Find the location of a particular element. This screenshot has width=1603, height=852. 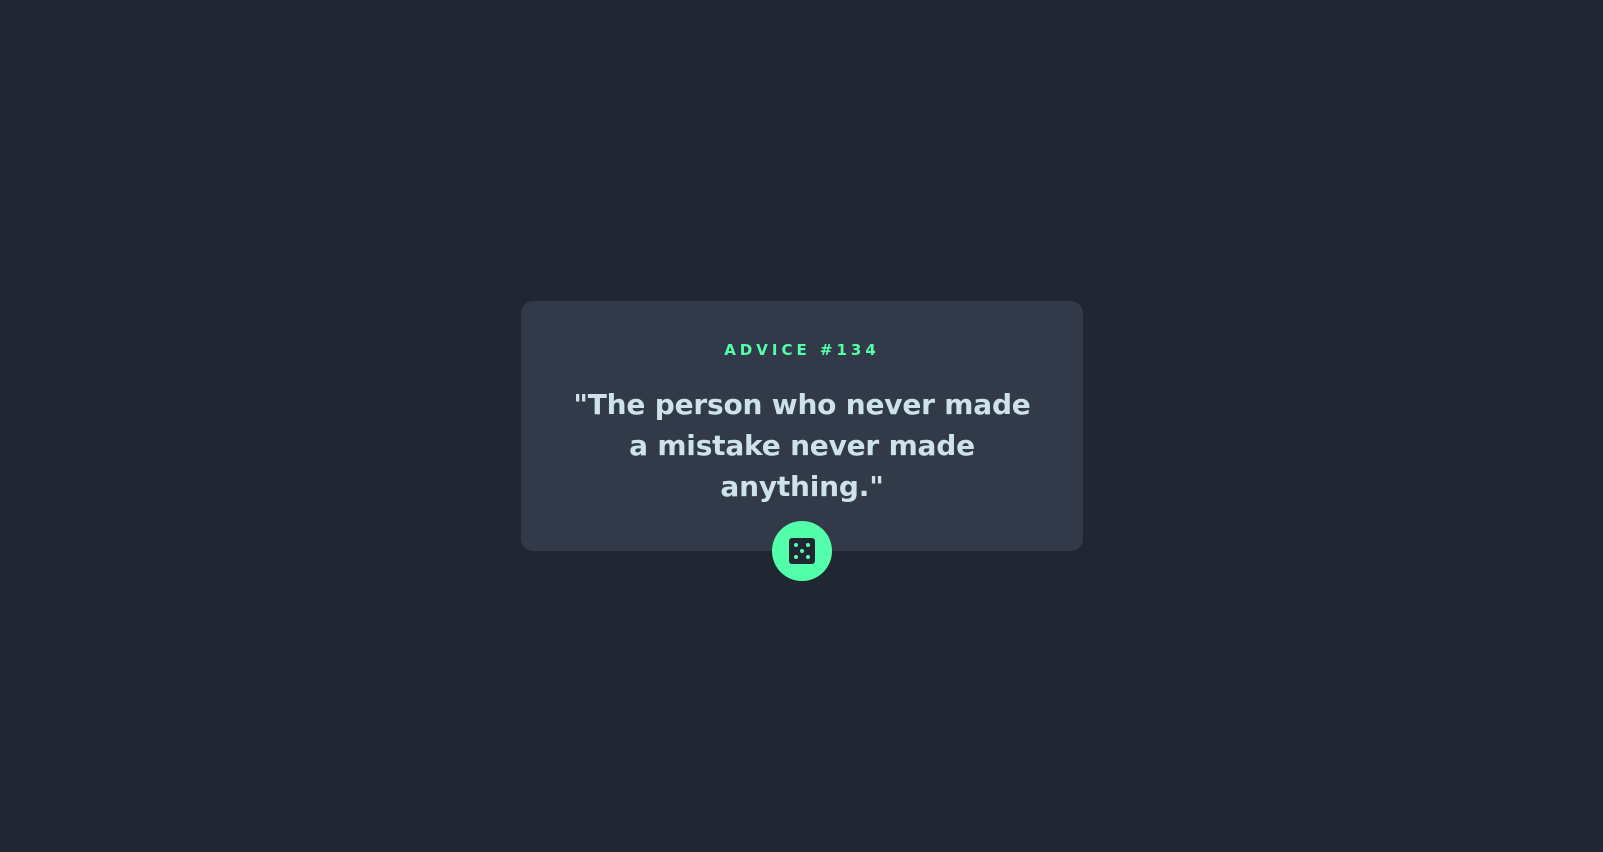

dice-icon is located at coordinates (802, 551).